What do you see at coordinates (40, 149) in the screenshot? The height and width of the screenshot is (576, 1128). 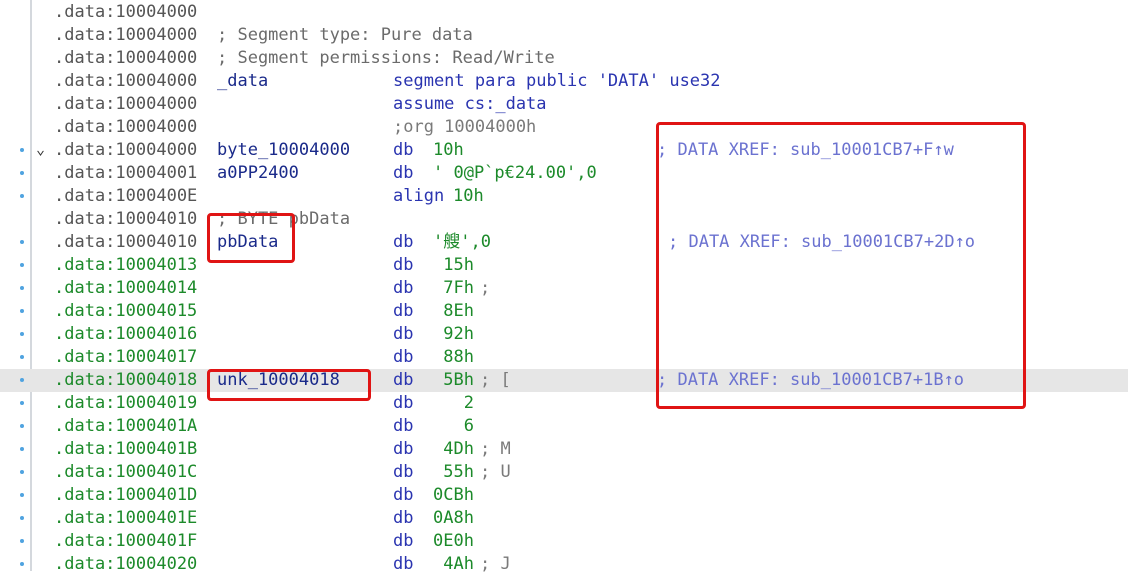 I see `chevron-down-icon: ⌄` at bounding box center [40, 149].